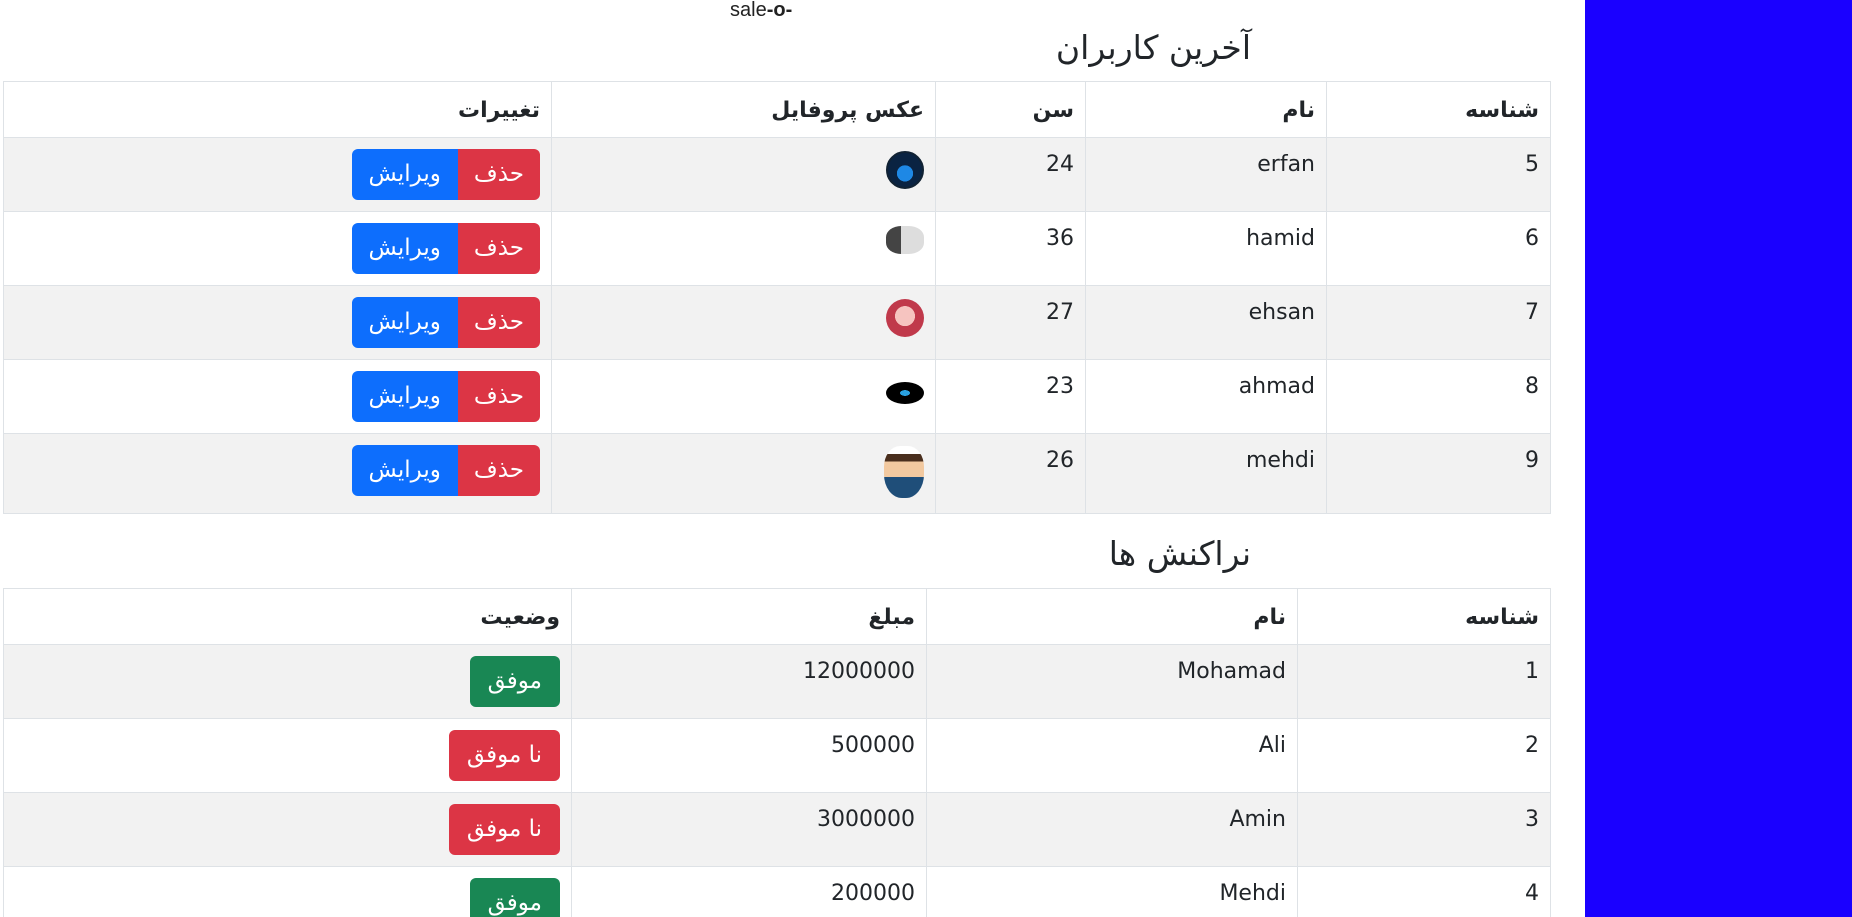 This screenshot has height=917, width=1852. I want to click on tx-name-cell: Mohamad, so click(1112, 681).